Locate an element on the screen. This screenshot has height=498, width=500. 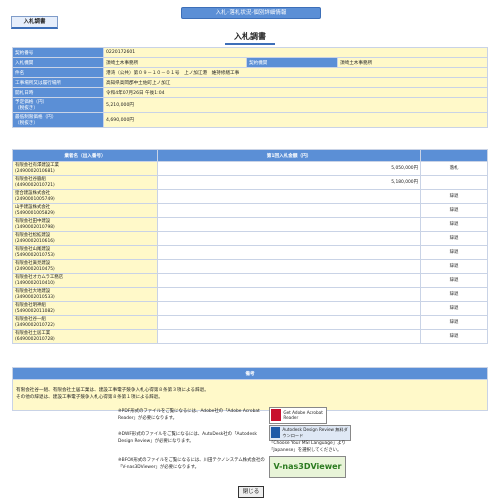
bidder-company: 有限会社オカムラ工務店 is located at coordinates (39, 277).